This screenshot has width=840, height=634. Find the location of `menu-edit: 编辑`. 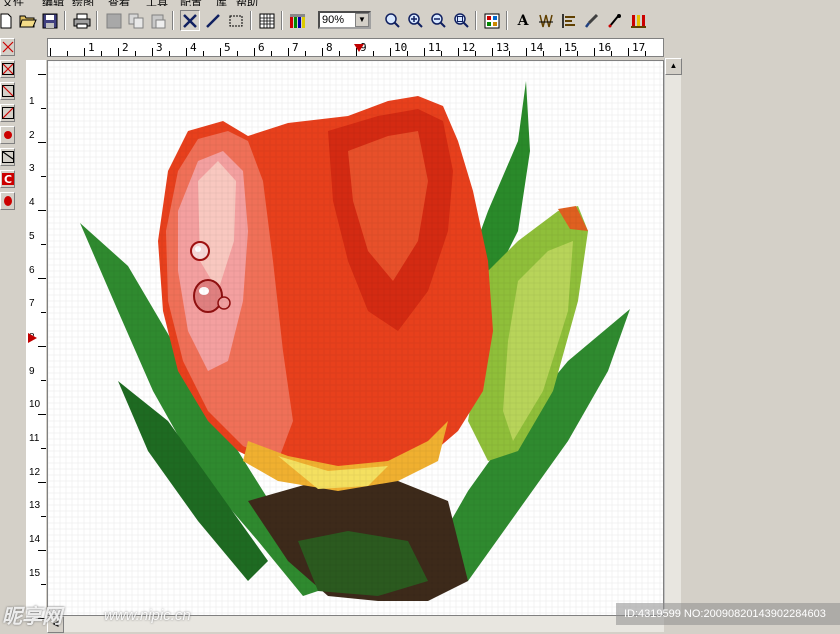

menu-edit: 编辑 is located at coordinates (53, 3).